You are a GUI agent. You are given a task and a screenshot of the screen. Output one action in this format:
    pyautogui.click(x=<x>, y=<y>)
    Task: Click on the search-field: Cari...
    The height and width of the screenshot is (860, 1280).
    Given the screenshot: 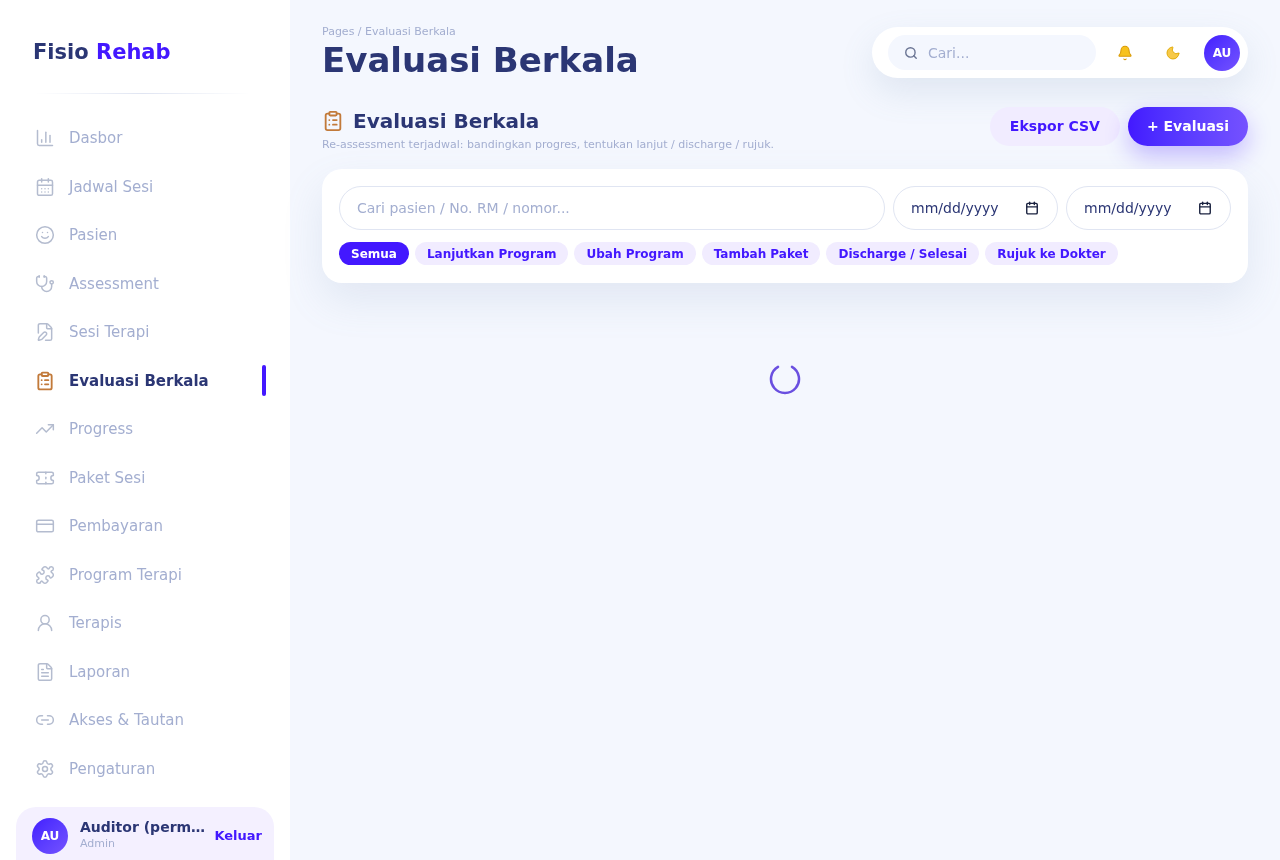 What is the action you would take?
    pyautogui.click(x=992, y=52)
    